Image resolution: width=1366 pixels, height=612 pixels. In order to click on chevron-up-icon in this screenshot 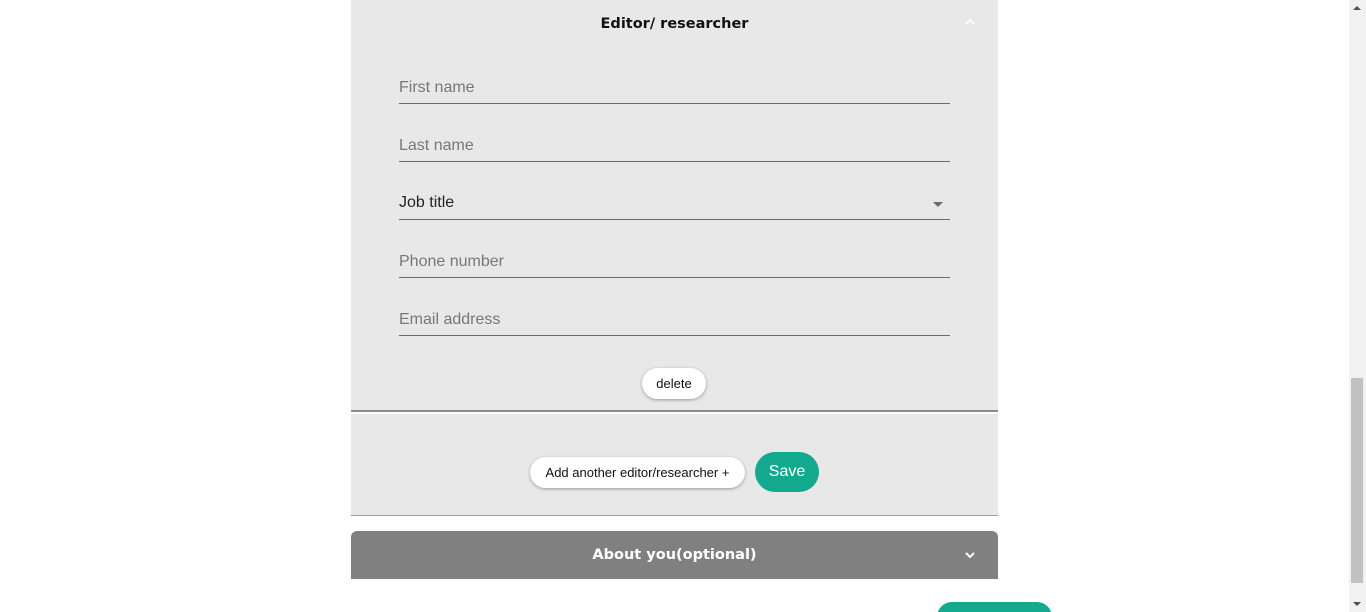, I will do `click(970, 22)`.